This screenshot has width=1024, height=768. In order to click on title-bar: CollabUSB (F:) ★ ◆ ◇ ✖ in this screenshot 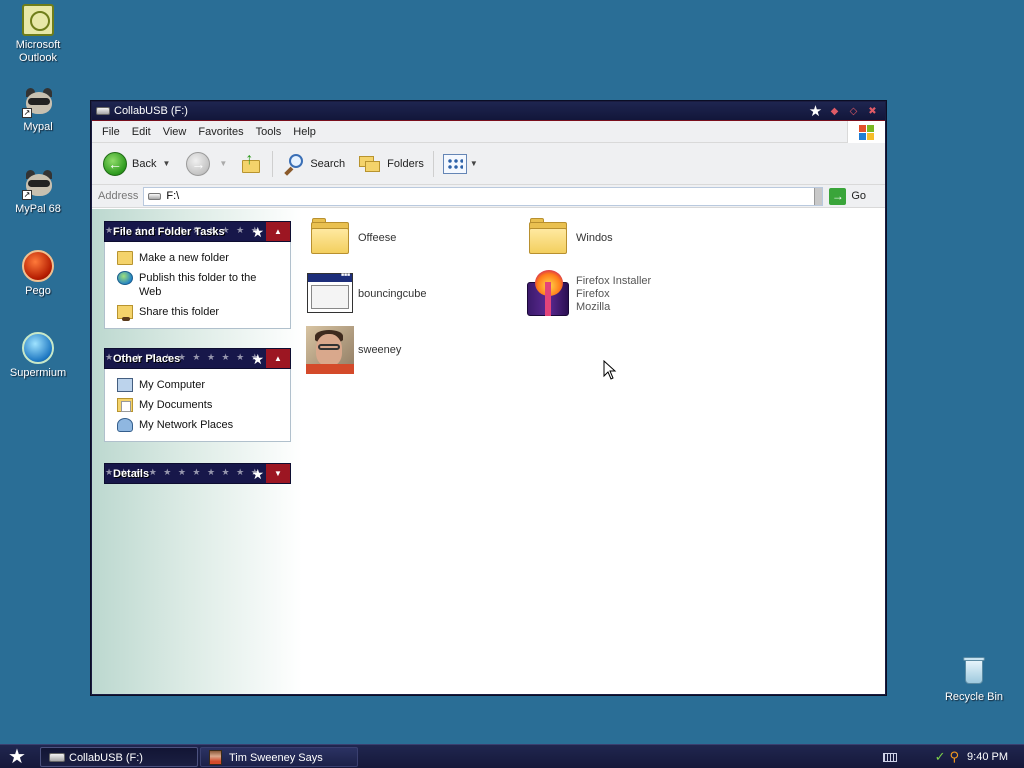, I will do `click(488, 111)`.